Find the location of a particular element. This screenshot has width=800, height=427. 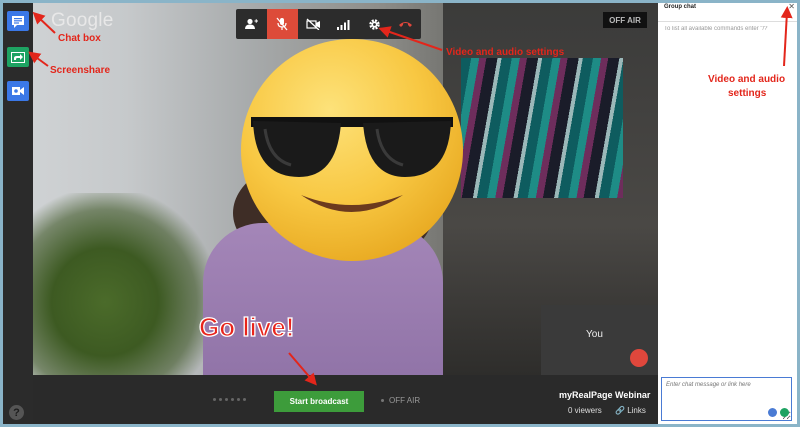

off-air-status-bottom: OFF AIR is located at coordinates (400, 400).